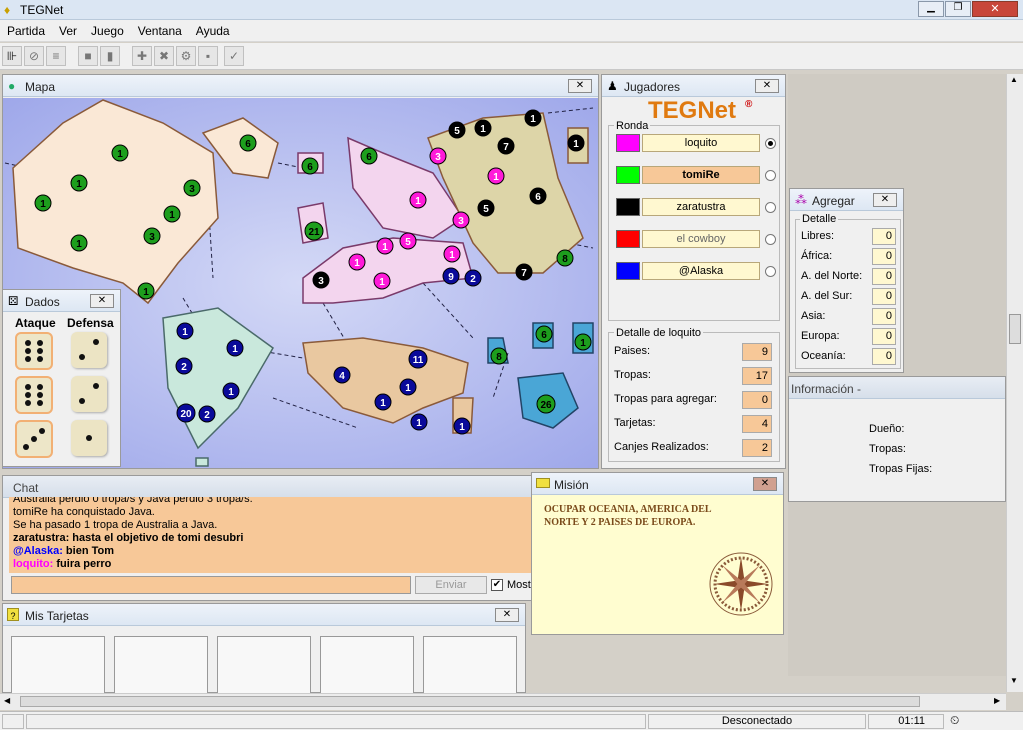  Describe the element at coordinates (757, 424) in the screenshot. I see `detail-value-tarjetas: 4` at that location.